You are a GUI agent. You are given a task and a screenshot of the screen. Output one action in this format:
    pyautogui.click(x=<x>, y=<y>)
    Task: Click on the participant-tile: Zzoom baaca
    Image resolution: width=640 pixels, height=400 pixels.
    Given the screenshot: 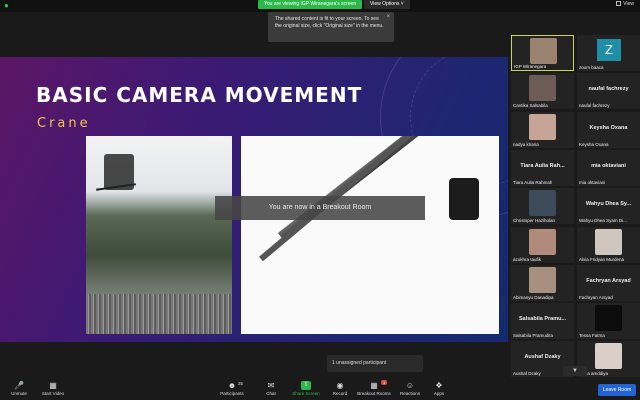 What is the action you would take?
    pyautogui.click(x=608, y=53)
    